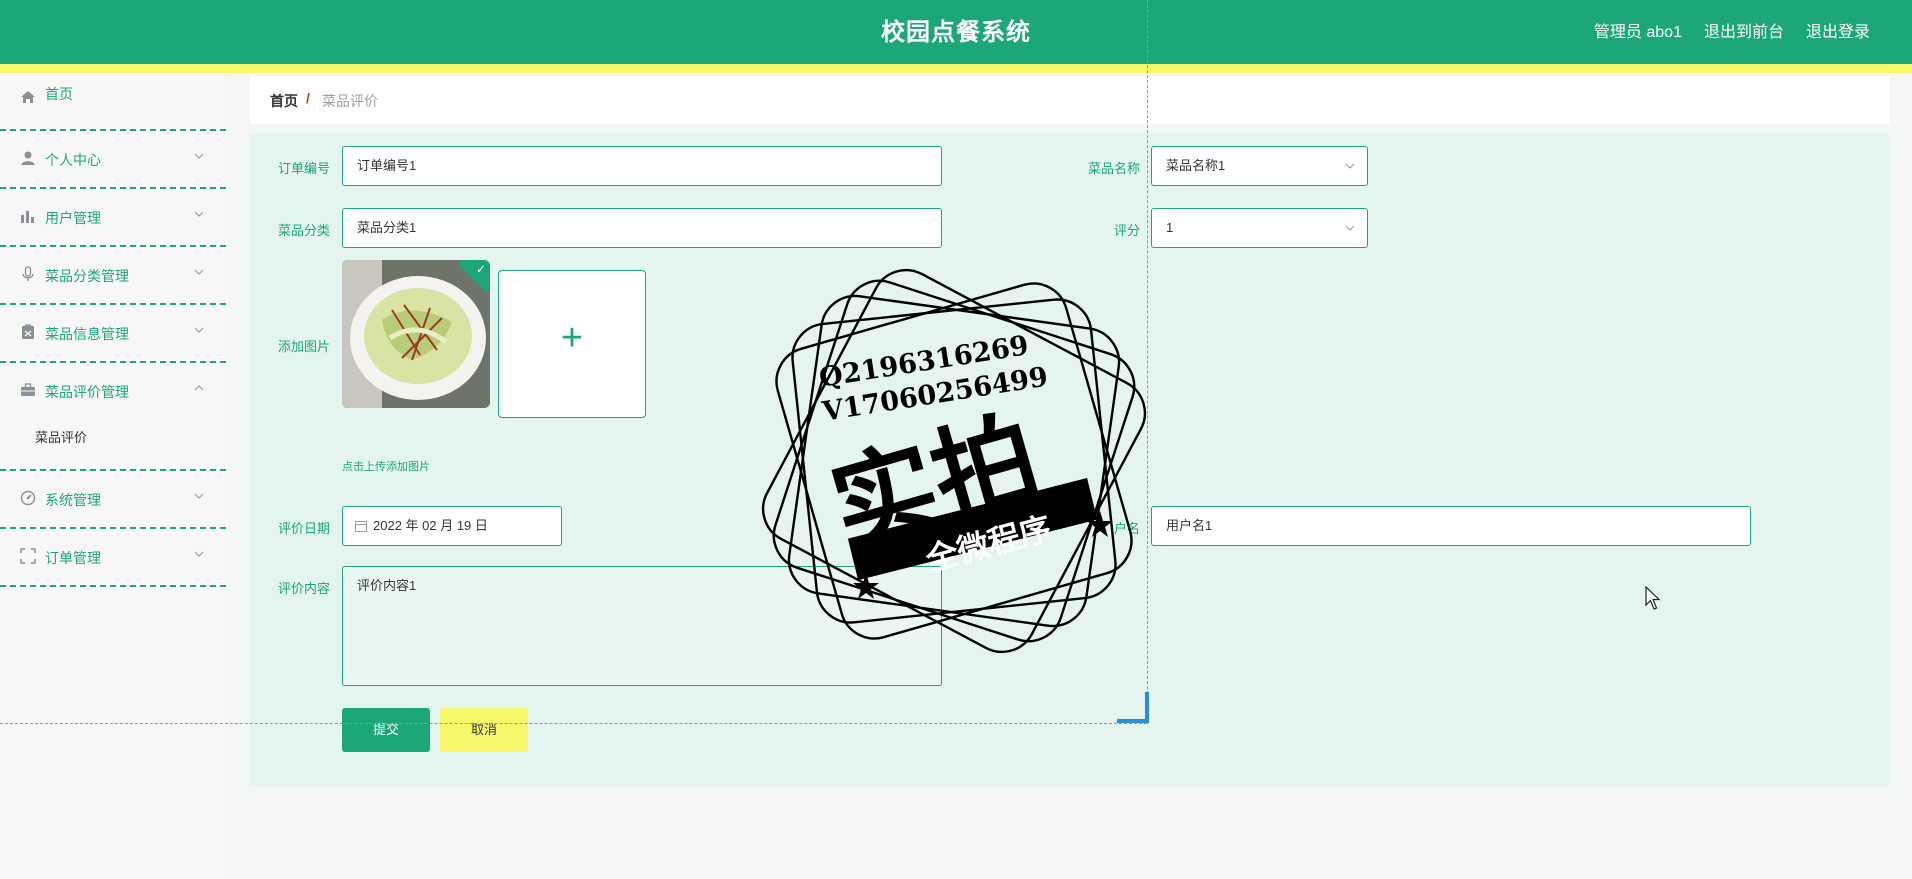  I want to click on sidebar-item-dish-review-management: 菜品评价管理 菜品评价, so click(113, 417).